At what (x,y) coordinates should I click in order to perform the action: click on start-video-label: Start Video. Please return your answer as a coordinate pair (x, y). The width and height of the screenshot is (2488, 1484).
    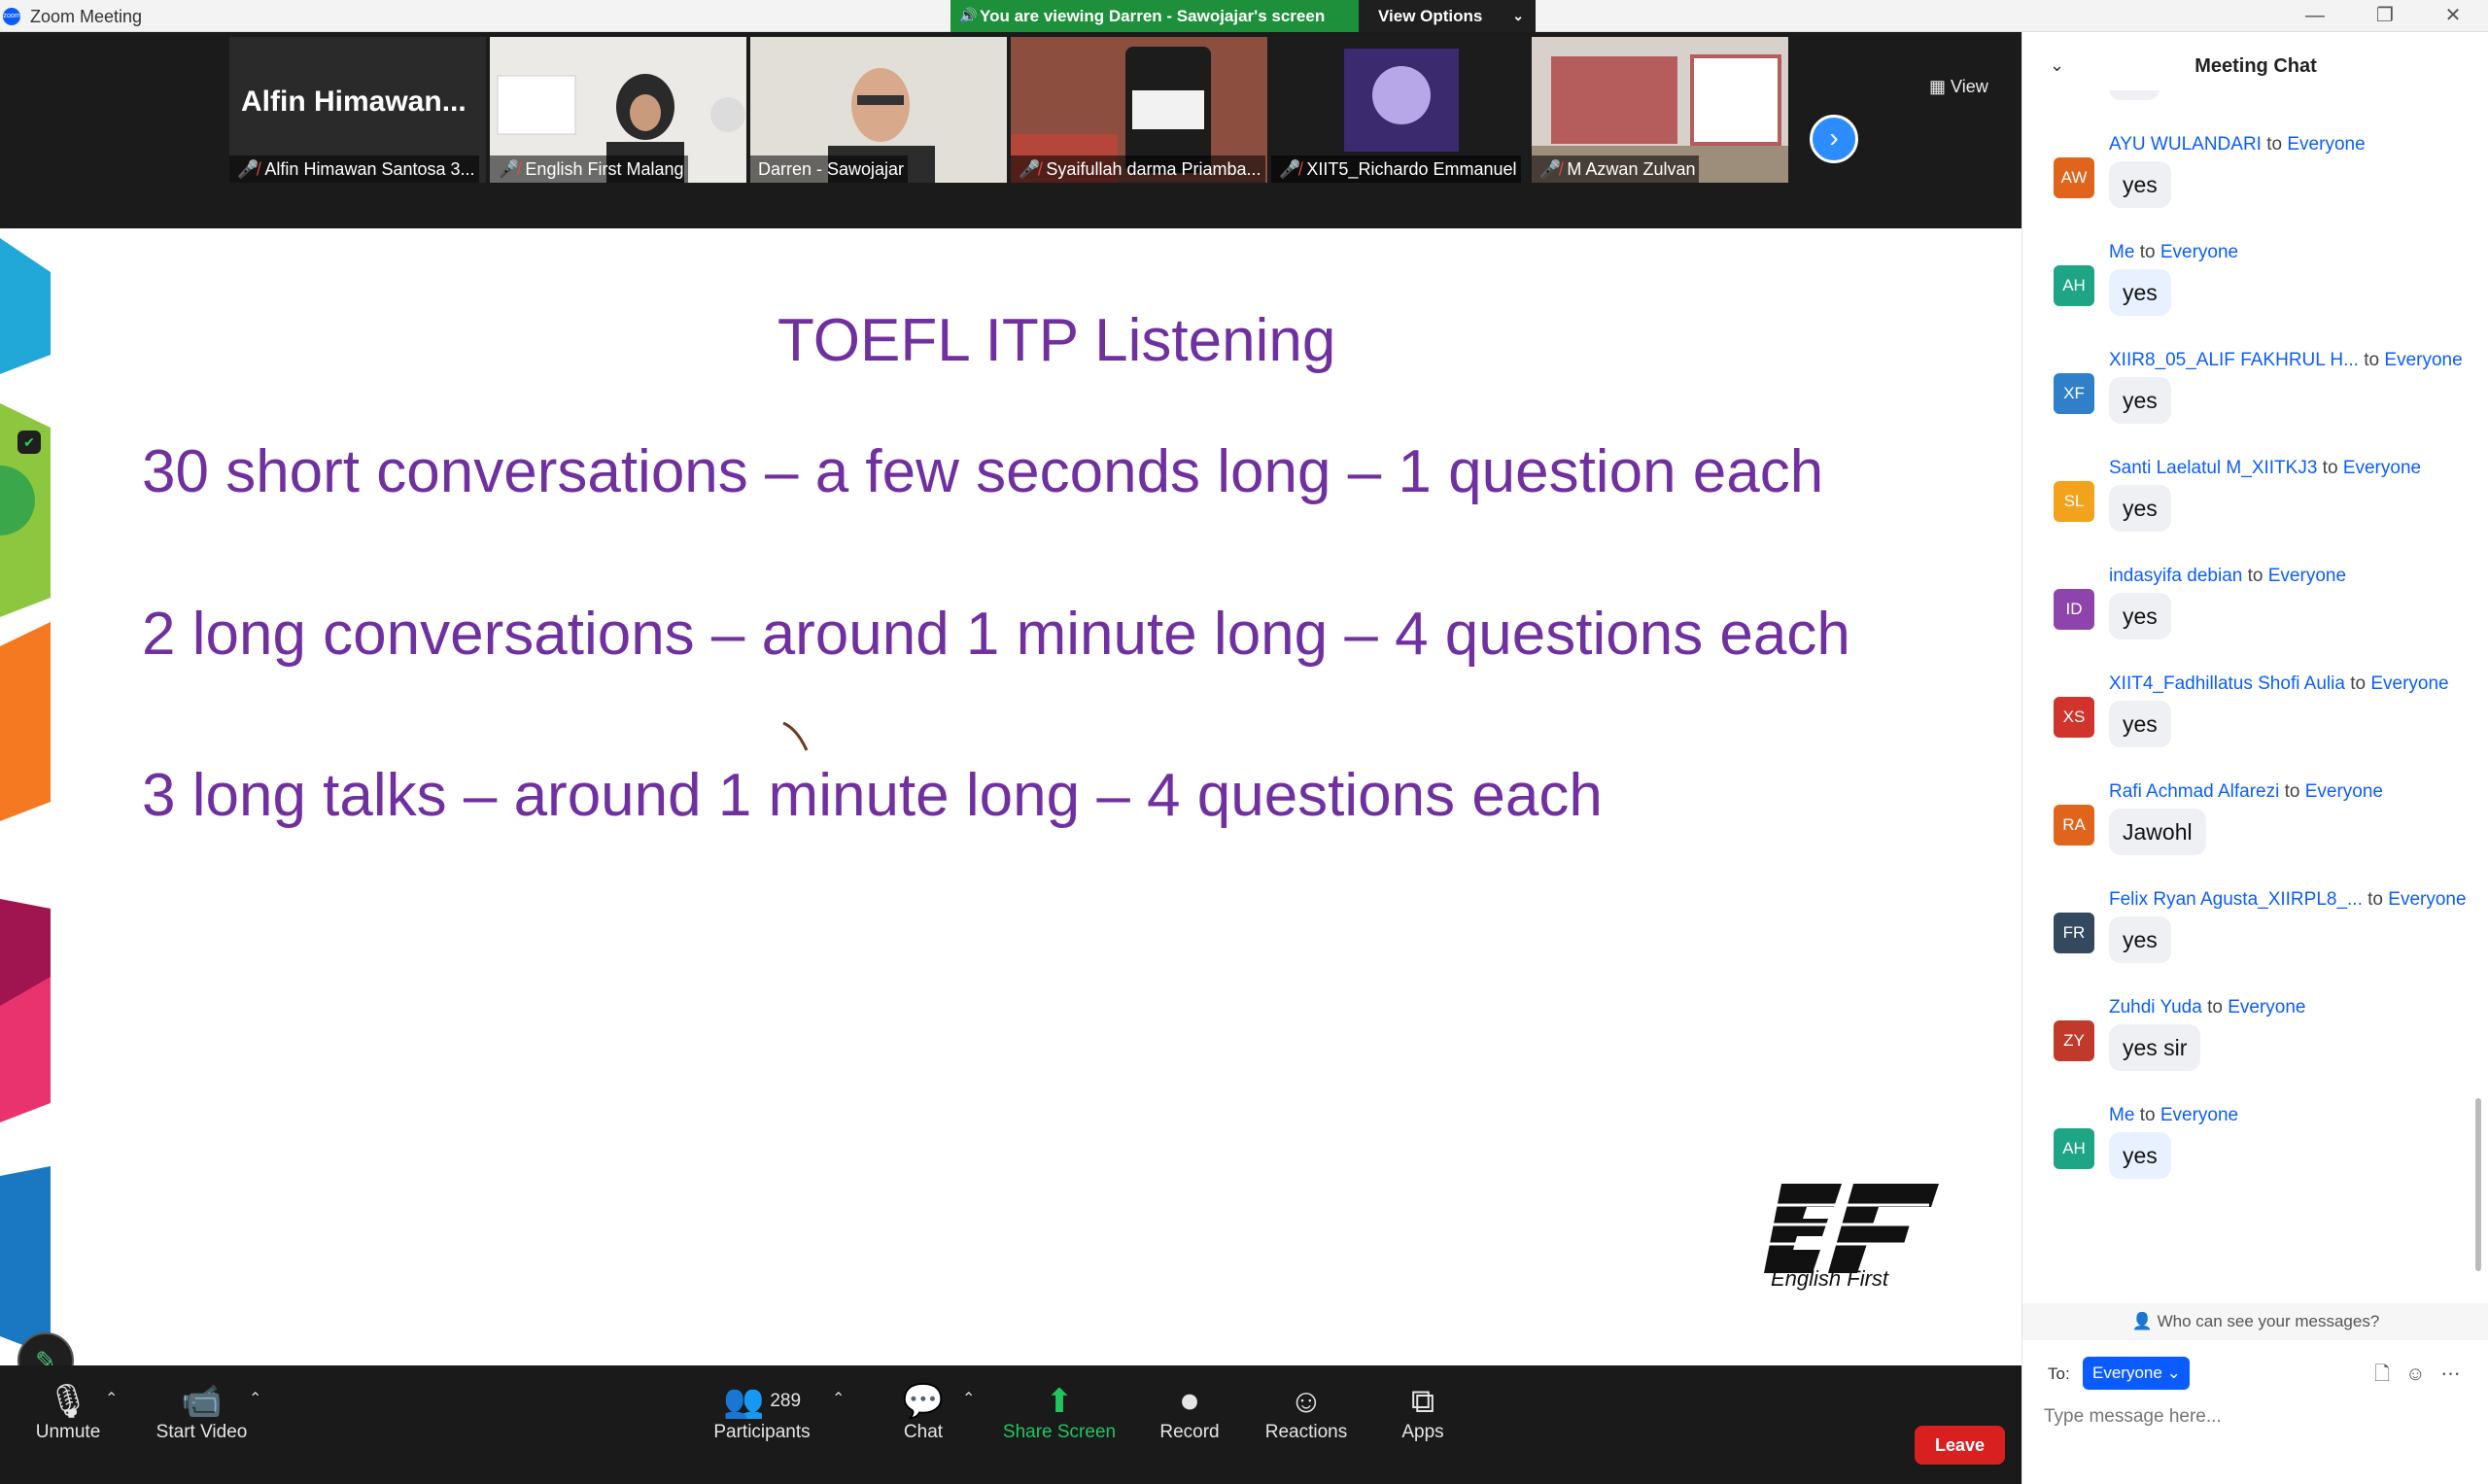
    Looking at the image, I should click on (202, 1432).